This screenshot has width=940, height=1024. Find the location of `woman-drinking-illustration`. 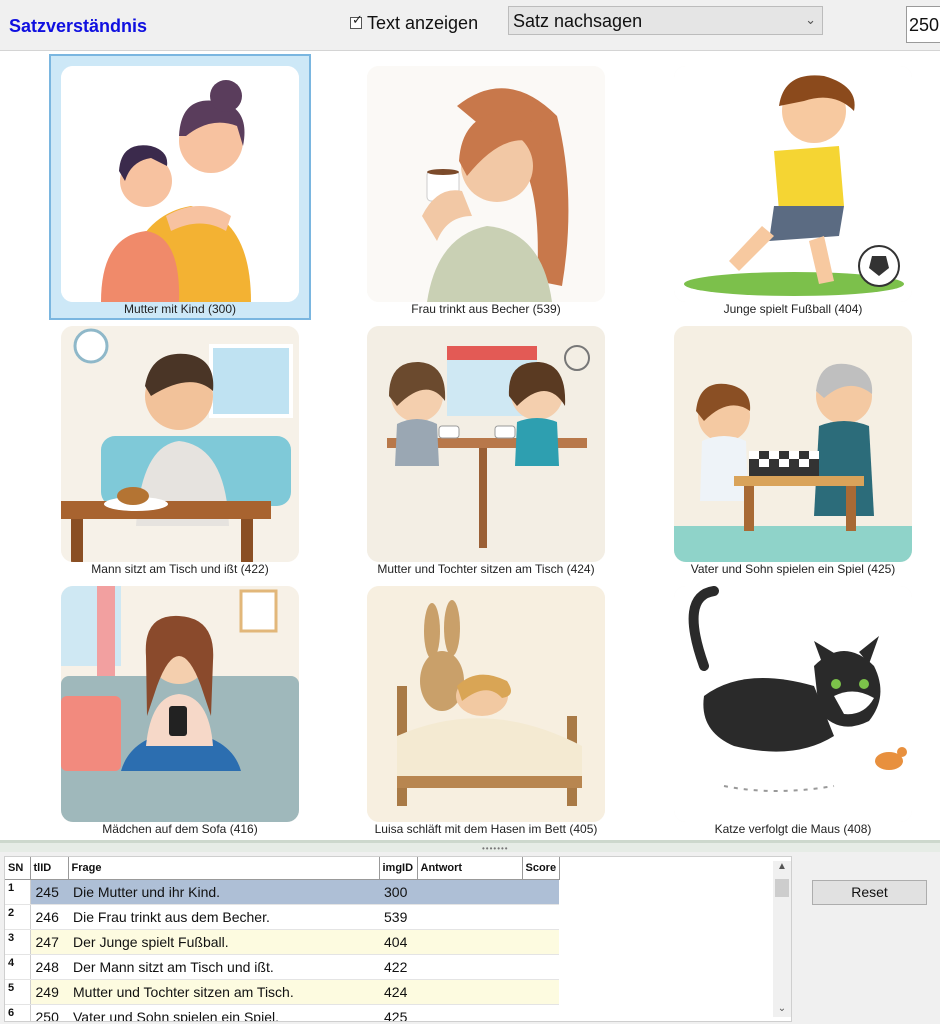

woman-drinking-illustration is located at coordinates (486, 184).